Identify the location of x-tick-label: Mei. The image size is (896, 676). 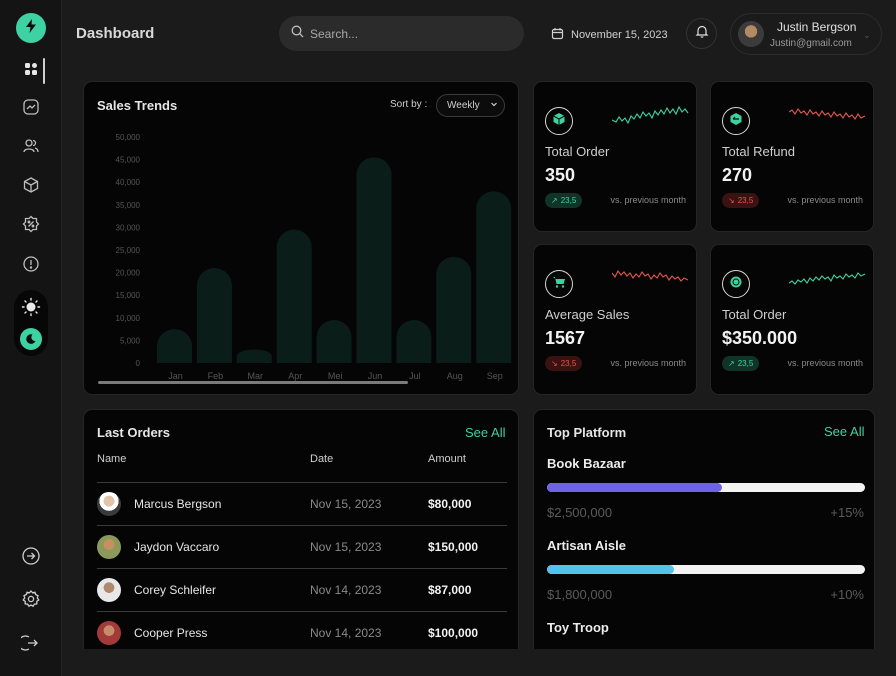
(335, 376).